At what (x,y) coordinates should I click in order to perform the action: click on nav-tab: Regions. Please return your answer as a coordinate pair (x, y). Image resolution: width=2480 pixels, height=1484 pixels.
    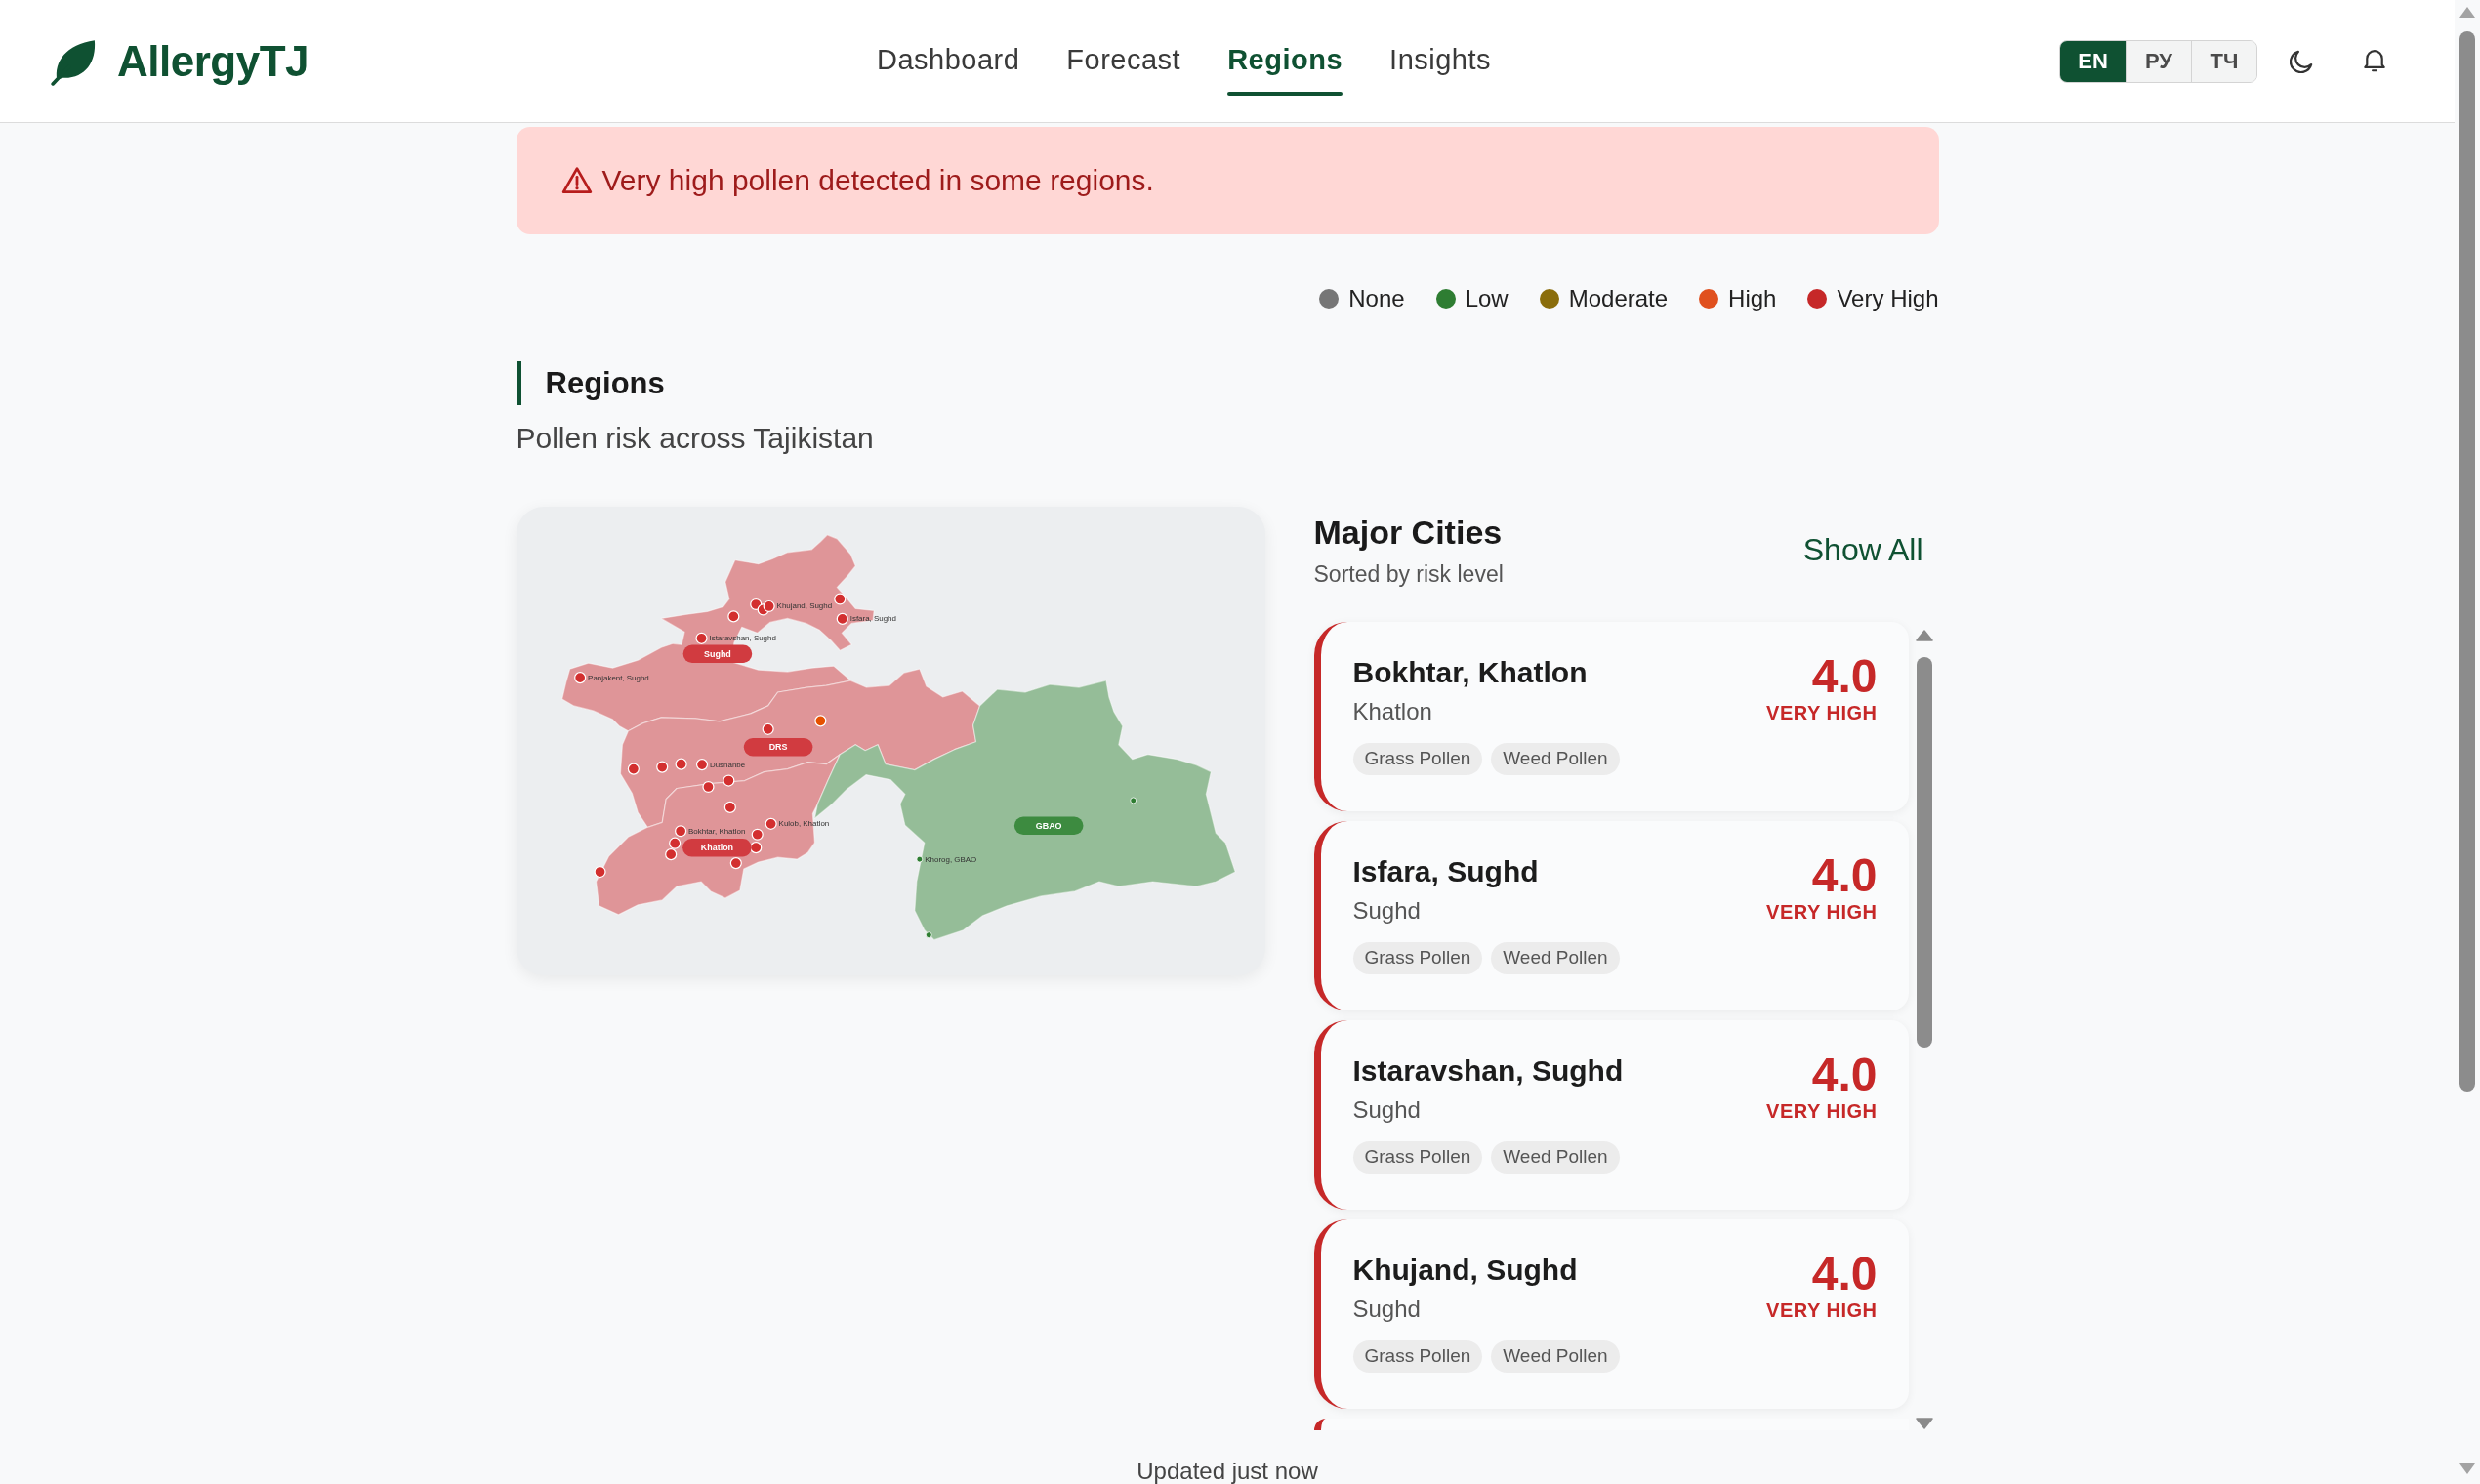
    Looking at the image, I should click on (1285, 61).